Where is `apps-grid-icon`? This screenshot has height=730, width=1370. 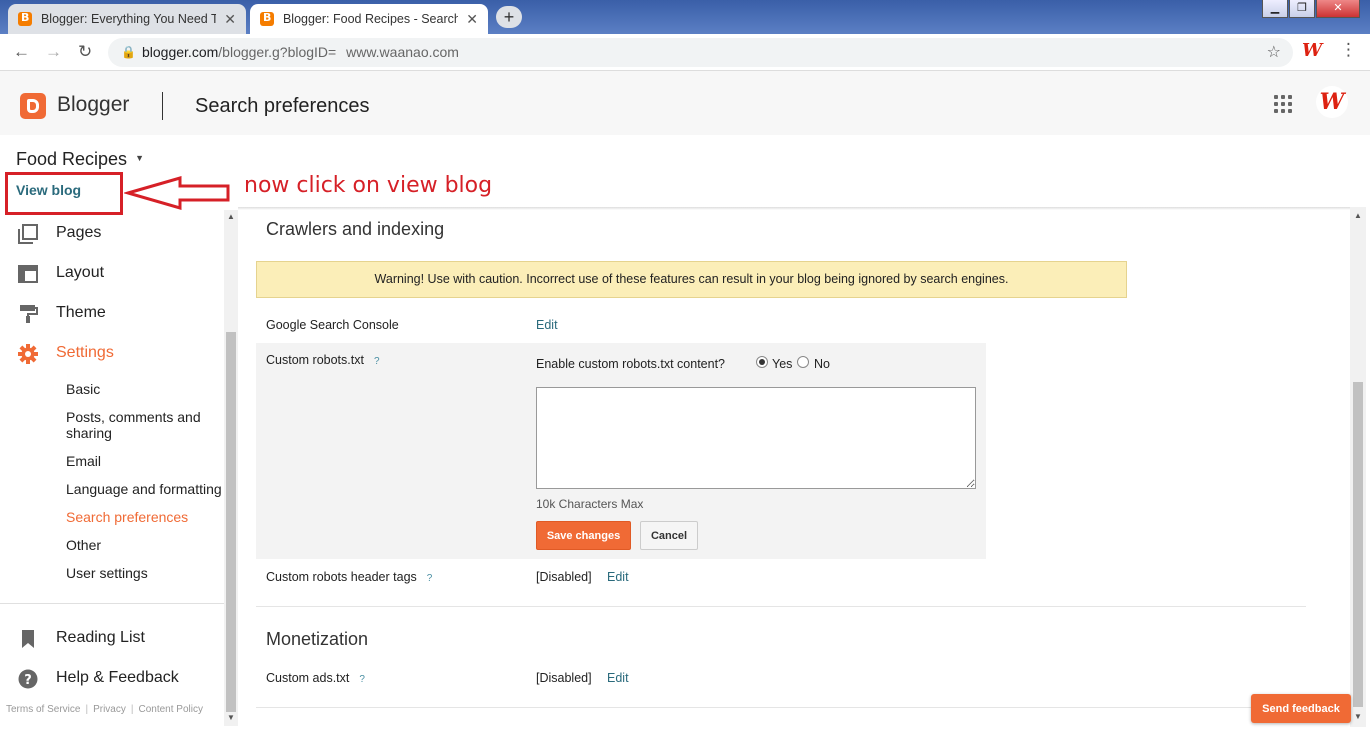 apps-grid-icon is located at coordinates (1284, 105).